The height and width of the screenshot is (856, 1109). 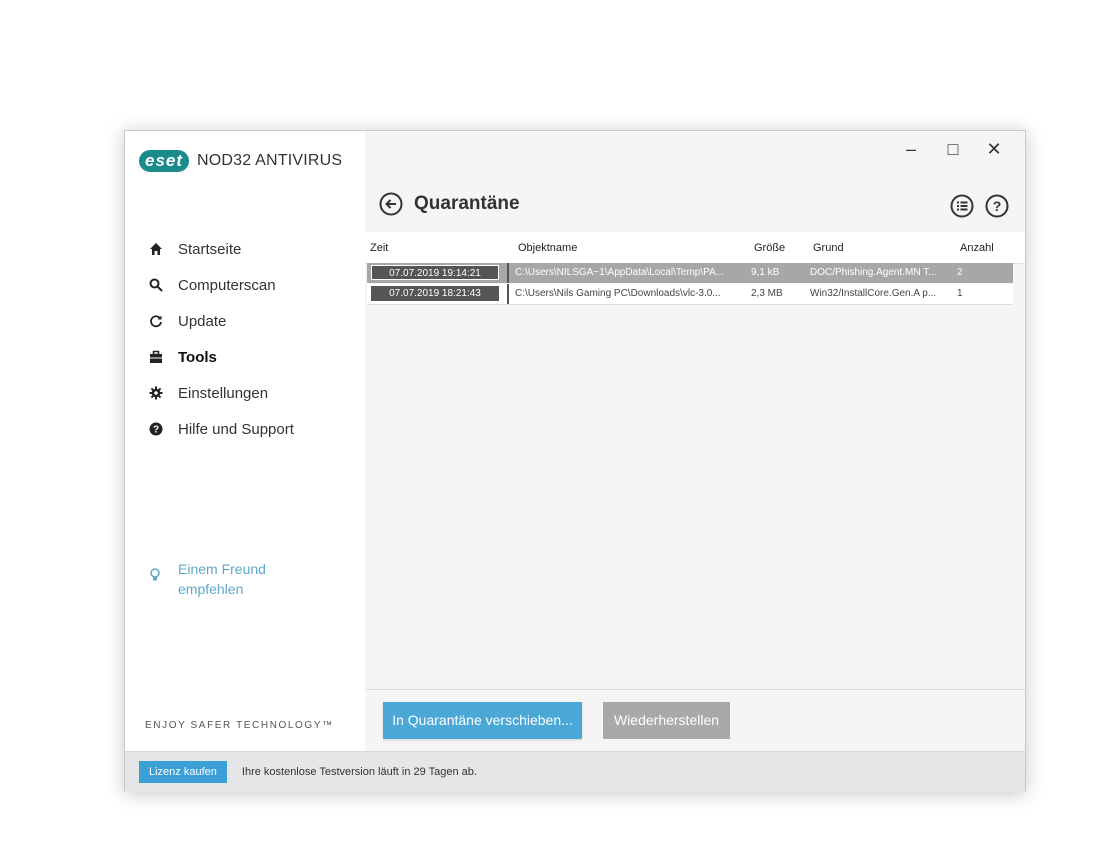 I want to click on sidebar-item-startseite: Startseite, so click(x=221, y=249).